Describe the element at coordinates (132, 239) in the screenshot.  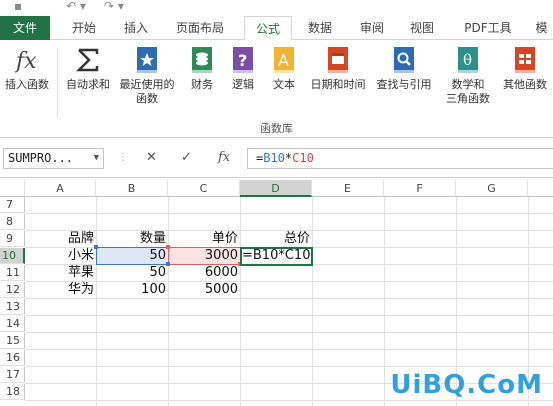
I see `cell-b9: 数量` at that location.